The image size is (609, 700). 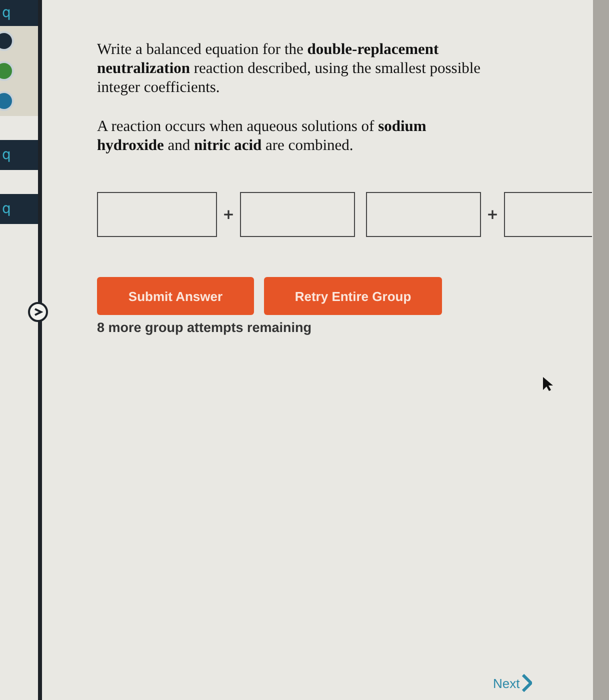 I want to click on question-instructions: Write a balanced equation for the double-replacement neutralization reaction described, using the smallest possible integer coefficients., so click(x=289, y=68).